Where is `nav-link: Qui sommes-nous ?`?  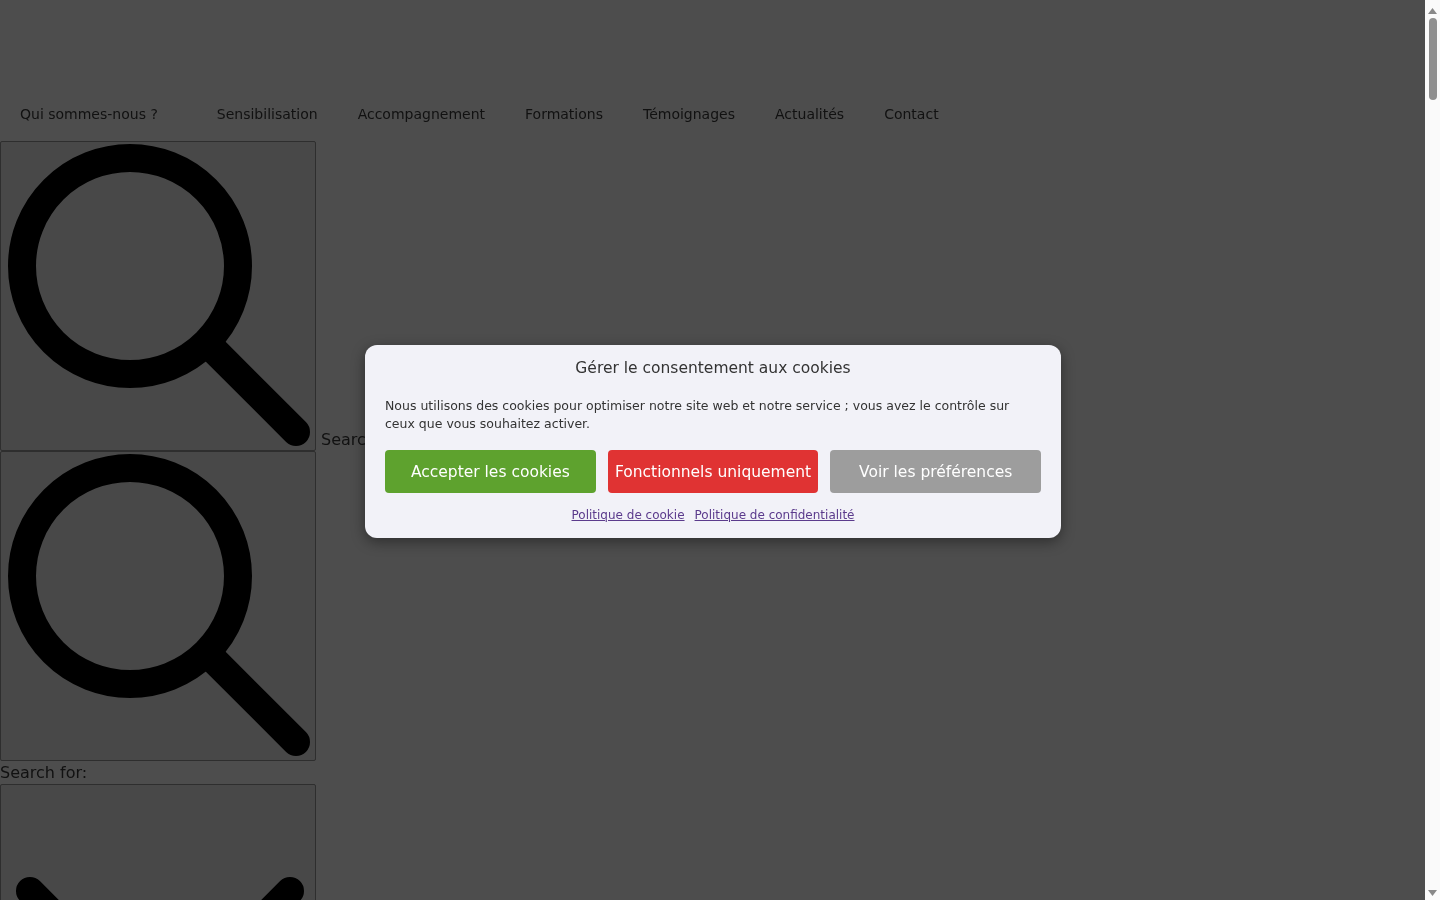
nav-link: Qui sommes-nous ? is located at coordinates (89, 114).